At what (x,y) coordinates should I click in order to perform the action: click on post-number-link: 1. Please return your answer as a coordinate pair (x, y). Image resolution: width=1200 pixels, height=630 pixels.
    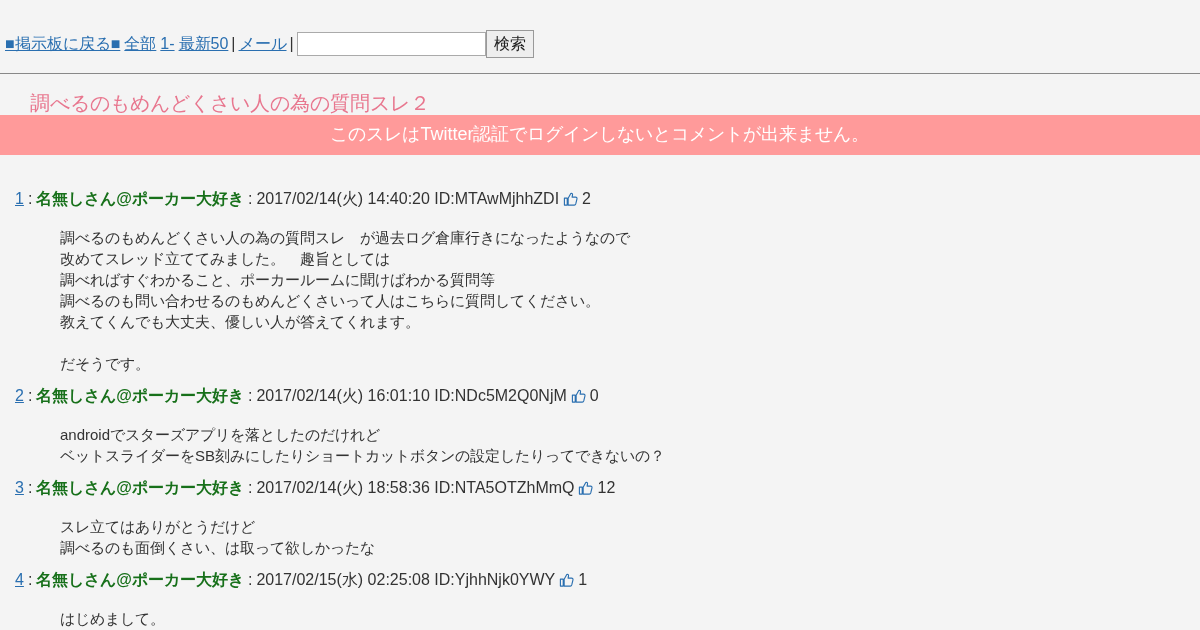
    Looking at the image, I should click on (19, 199).